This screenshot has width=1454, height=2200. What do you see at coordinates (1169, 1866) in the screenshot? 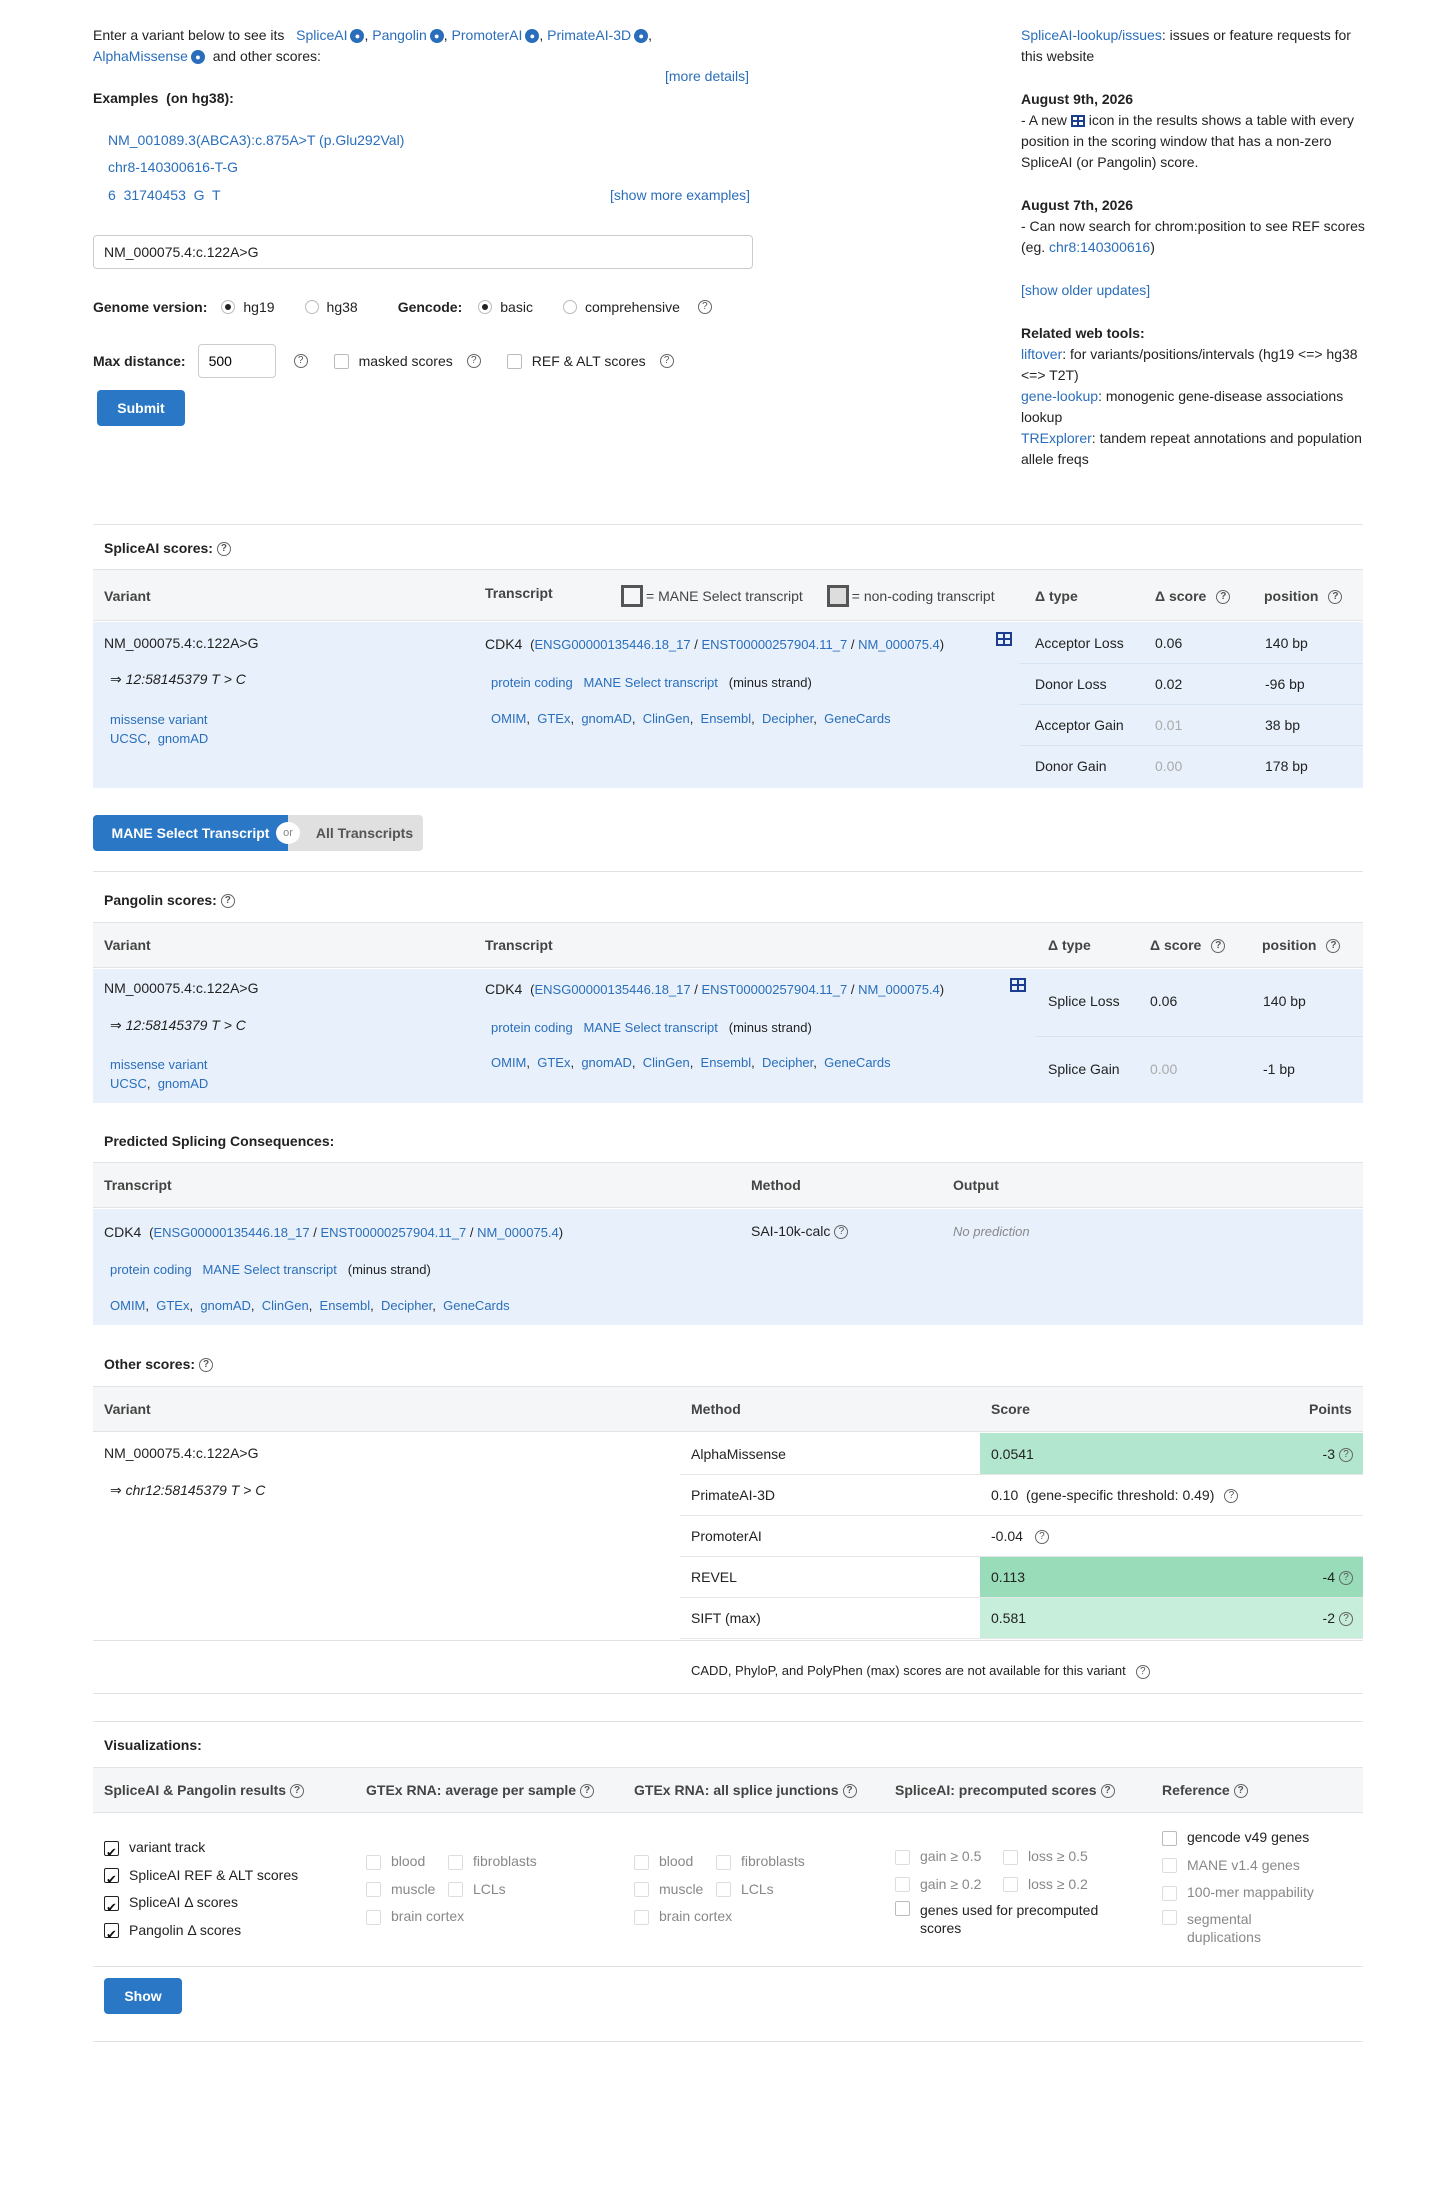
I see `mane-genes-checkbox` at bounding box center [1169, 1866].